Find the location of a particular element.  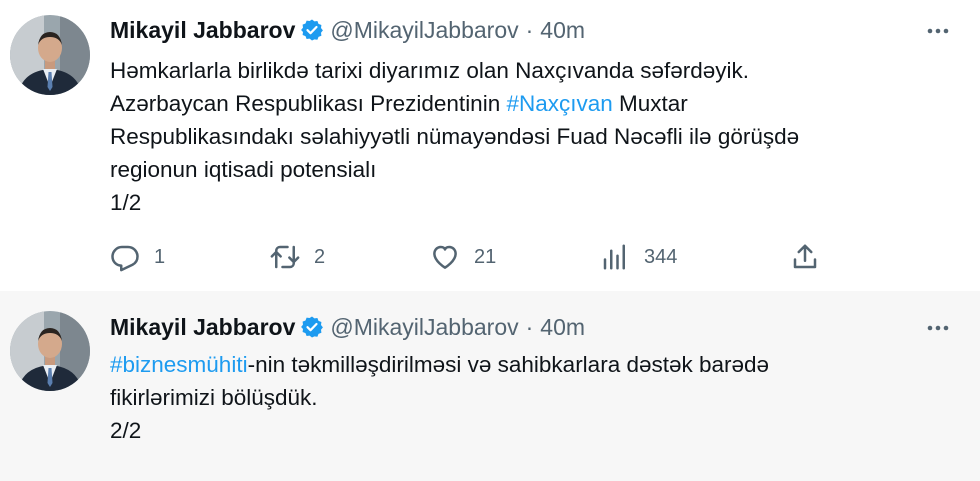

share-button is located at coordinates (805, 257).